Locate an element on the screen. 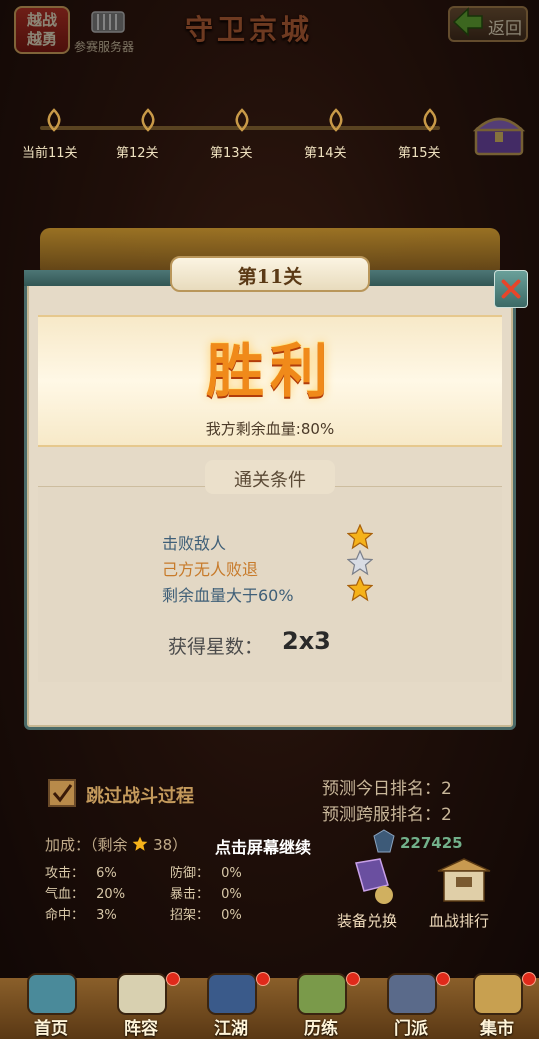 This screenshot has height=1039, width=539. power-icon is located at coordinates (384, 841).